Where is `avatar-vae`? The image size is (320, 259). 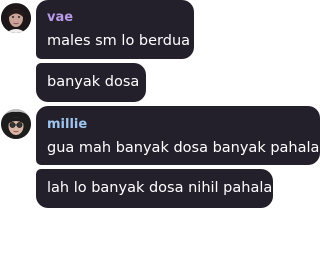 avatar-vae is located at coordinates (16, 18).